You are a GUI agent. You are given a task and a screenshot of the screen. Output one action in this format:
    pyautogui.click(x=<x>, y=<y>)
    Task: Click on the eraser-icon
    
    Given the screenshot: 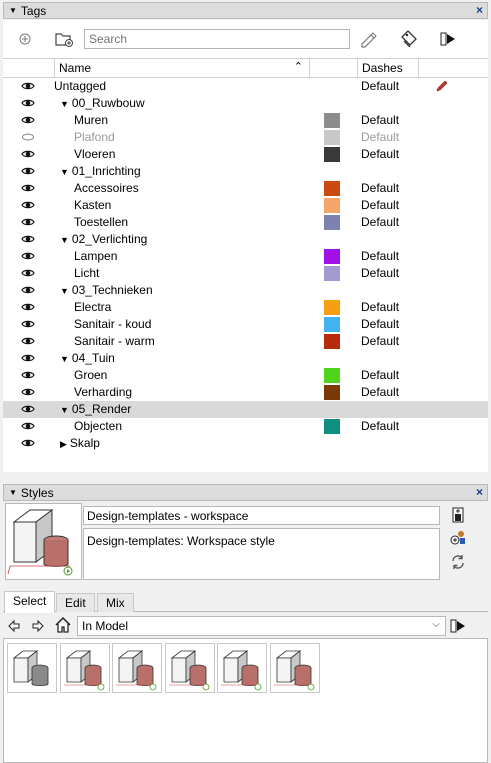 What is the action you would take?
    pyautogui.click(x=368, y=39)
    